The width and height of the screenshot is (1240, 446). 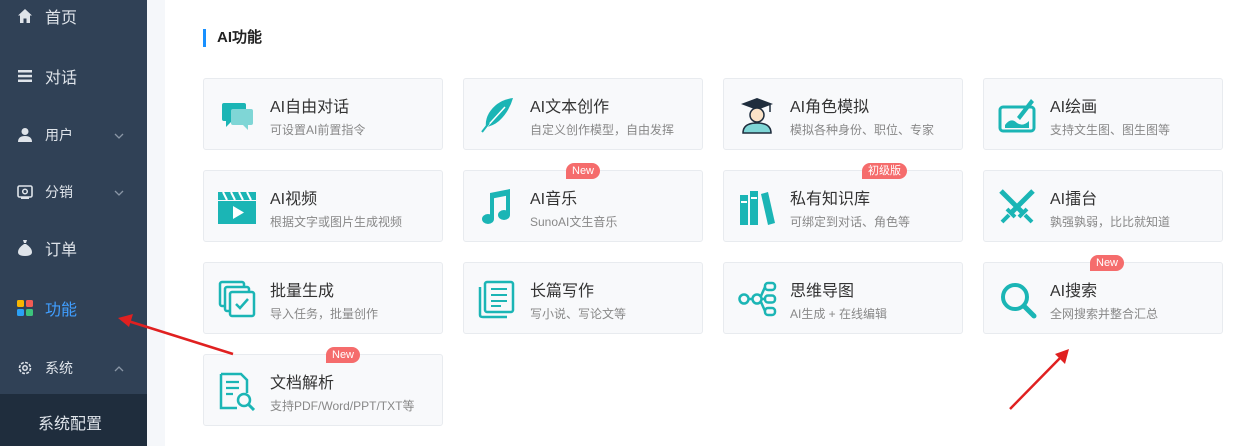 I want to click on batch-icon, so click(x=237, y=299).